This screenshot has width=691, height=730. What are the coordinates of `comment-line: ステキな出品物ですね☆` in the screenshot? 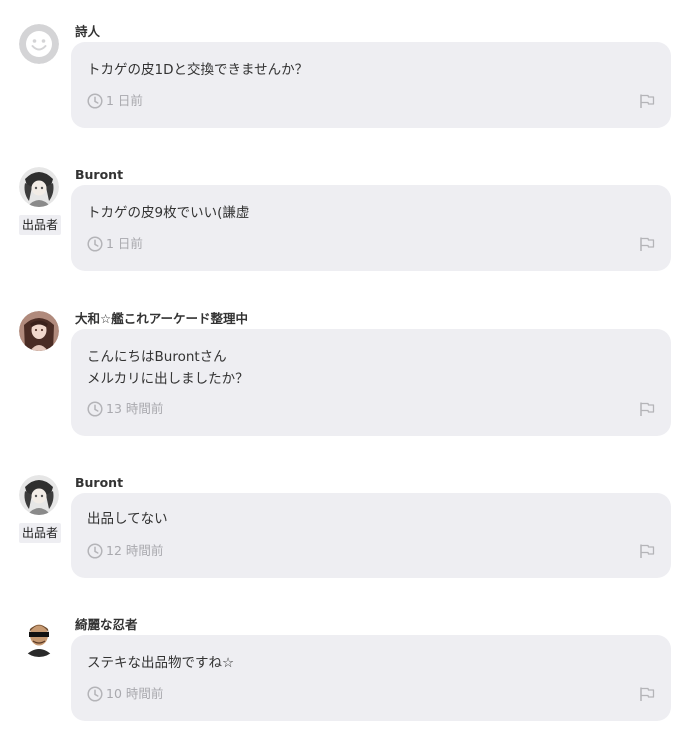 It's located at (161, 663).